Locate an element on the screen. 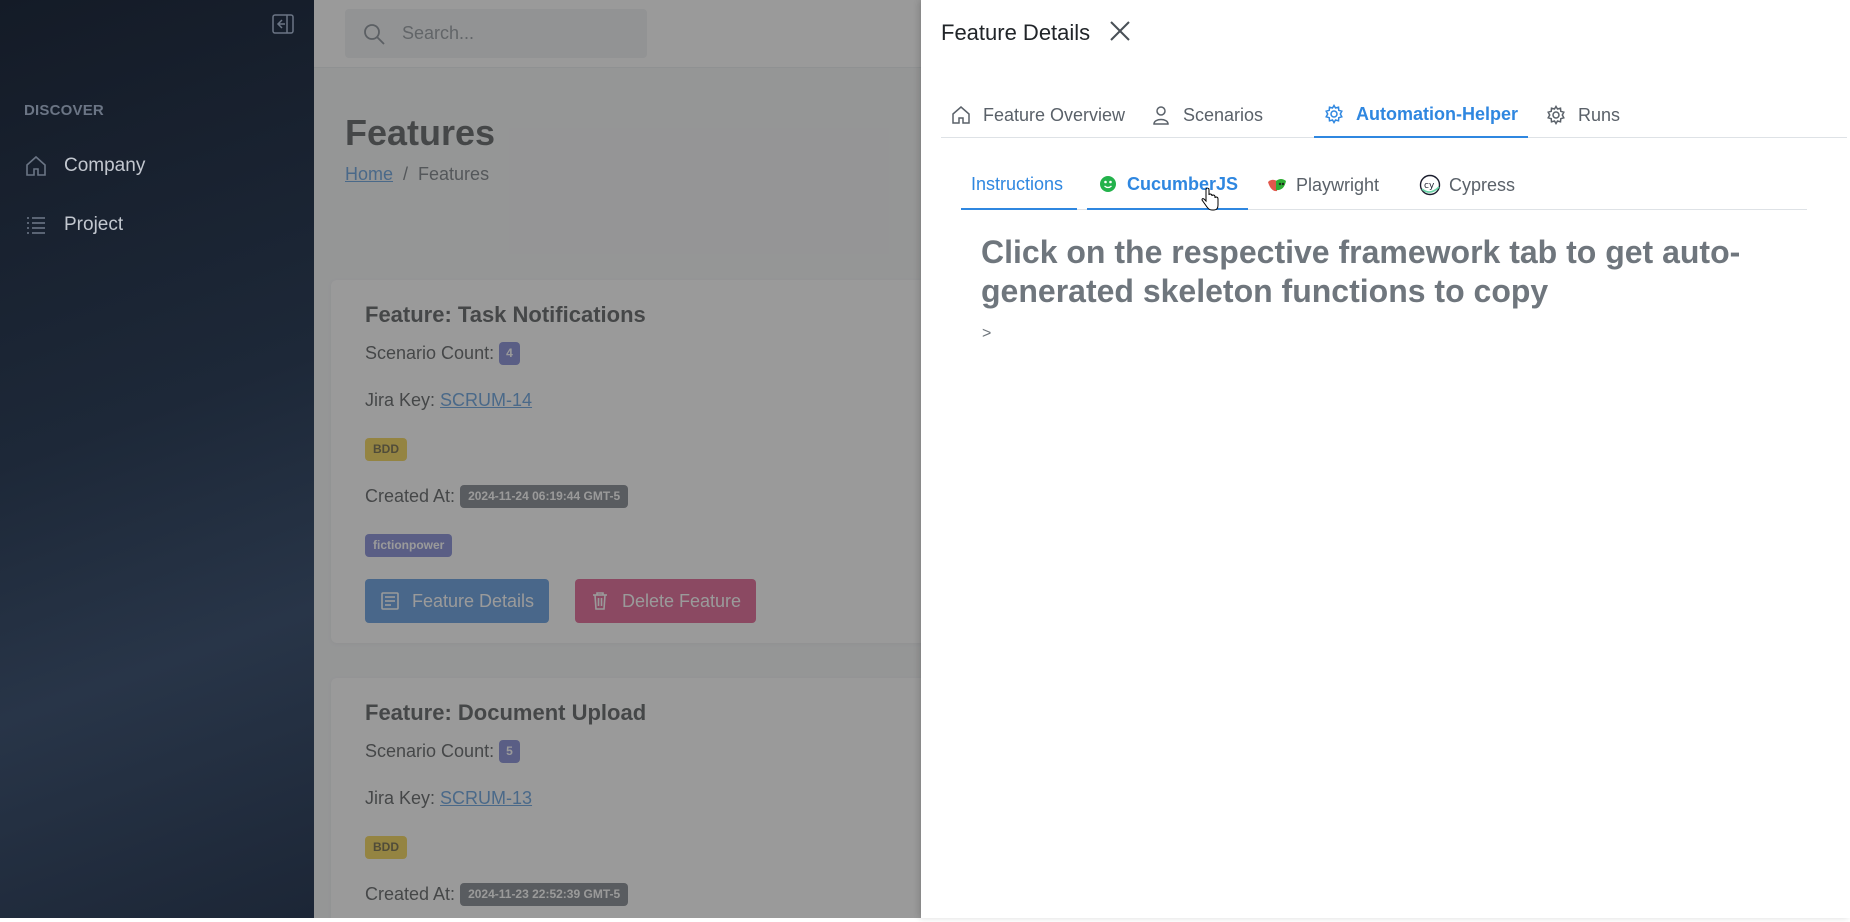  topbar is located at coordinates (617, 34).